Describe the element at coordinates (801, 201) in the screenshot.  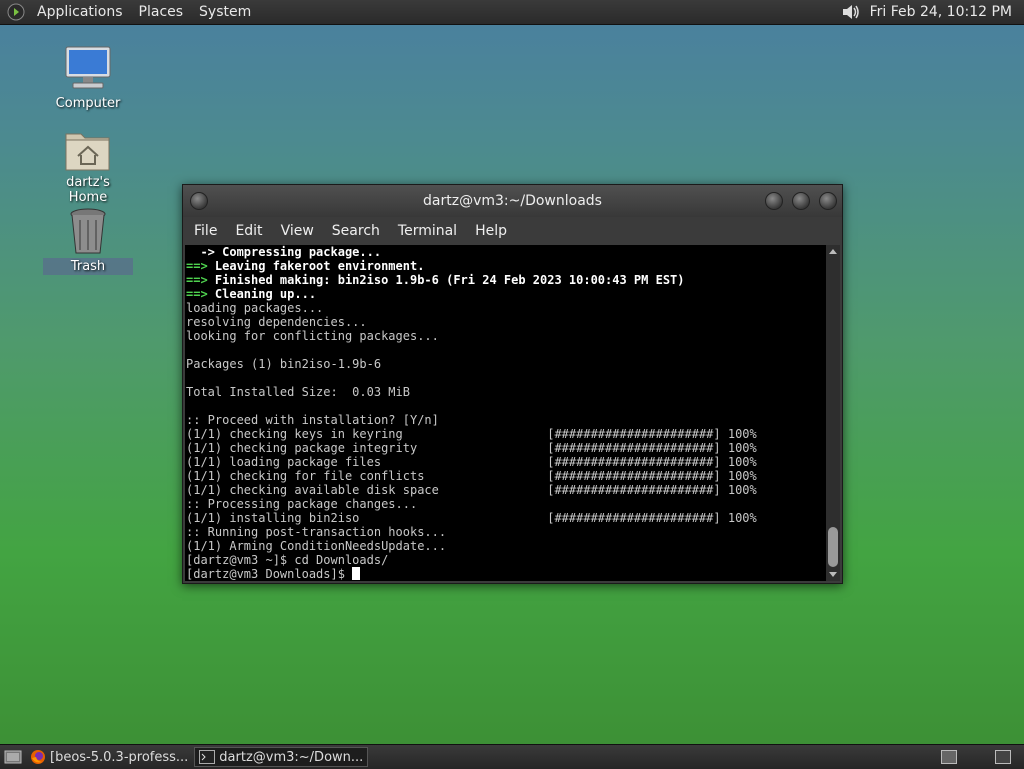
I see `maximize-button` at that location.